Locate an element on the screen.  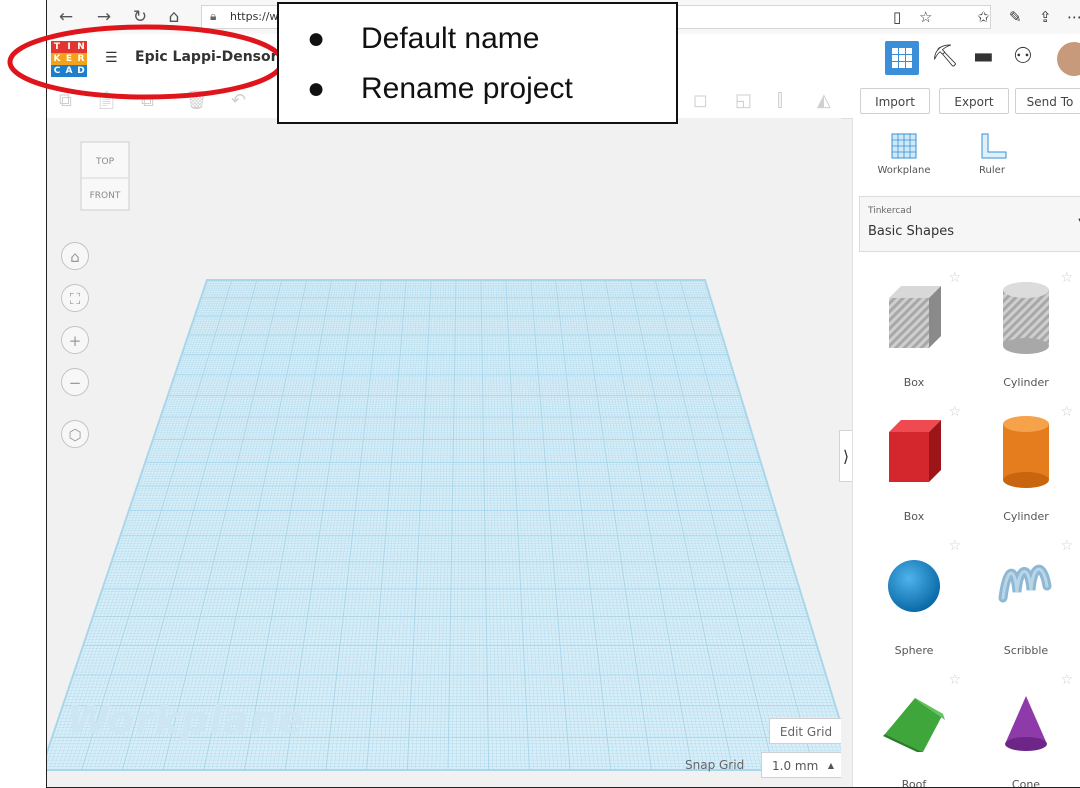
logo-letter: T is located at coordinates (57, 47).